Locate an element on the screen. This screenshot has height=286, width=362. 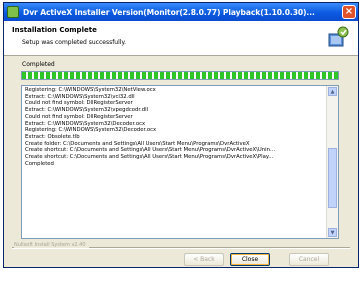
log-line: Completed is located at coordinates (39, 163).